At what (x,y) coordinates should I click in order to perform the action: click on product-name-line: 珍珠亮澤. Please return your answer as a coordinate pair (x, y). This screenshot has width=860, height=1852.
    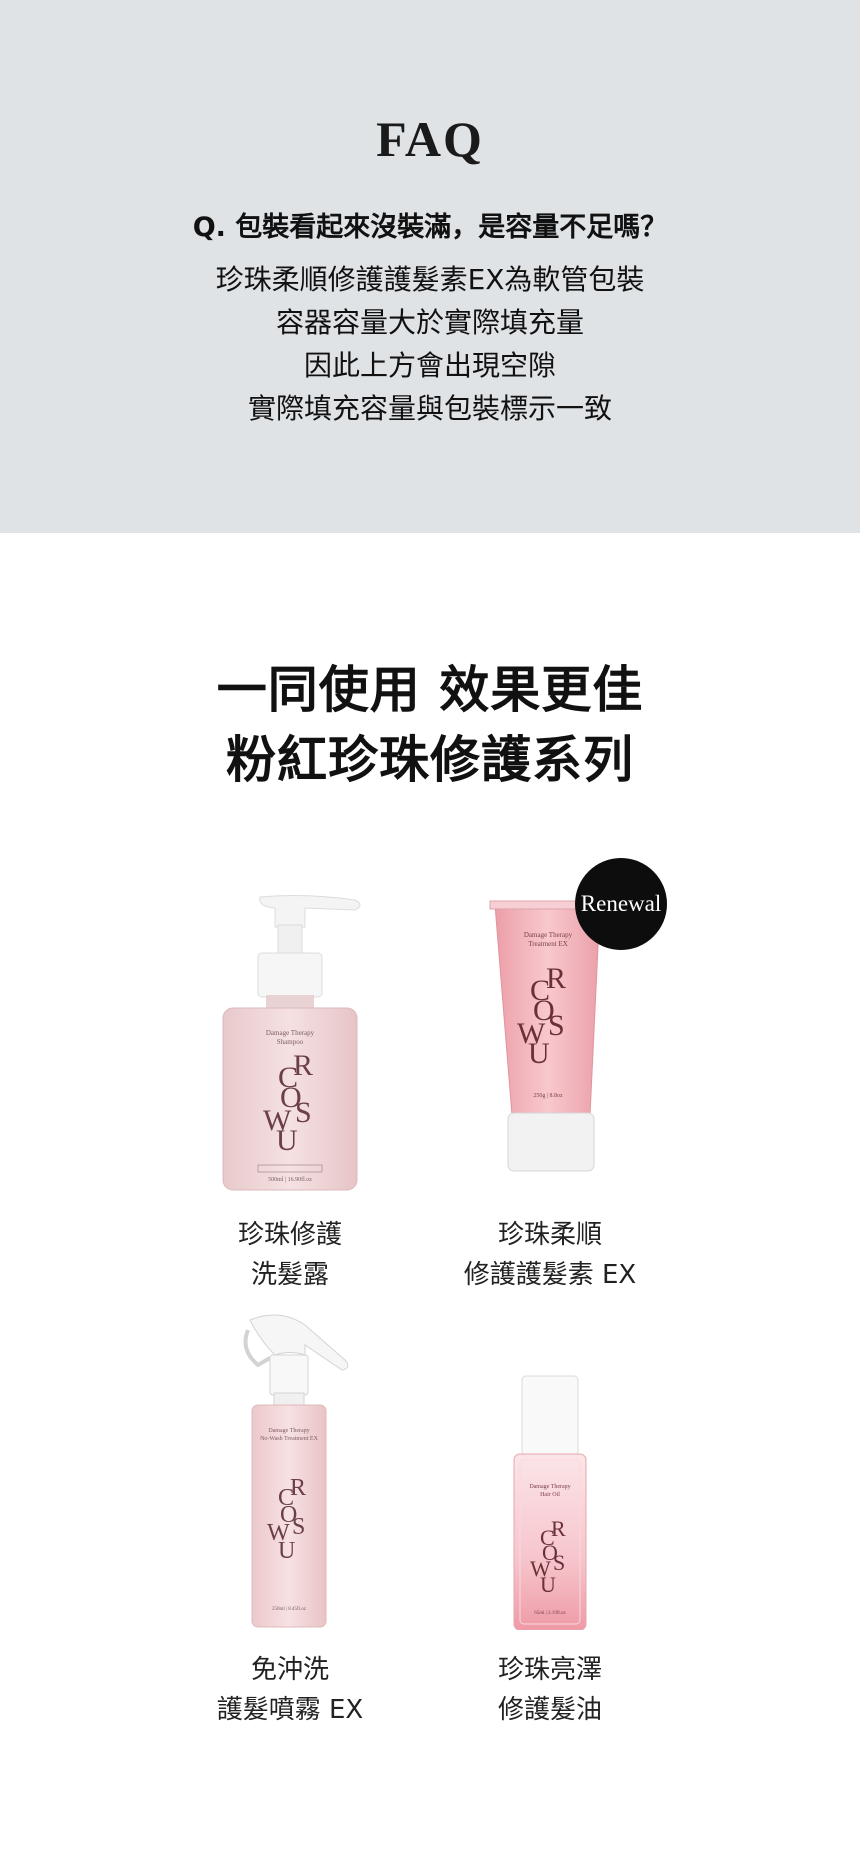
    Looking at the image, I should click on (549, 1670).